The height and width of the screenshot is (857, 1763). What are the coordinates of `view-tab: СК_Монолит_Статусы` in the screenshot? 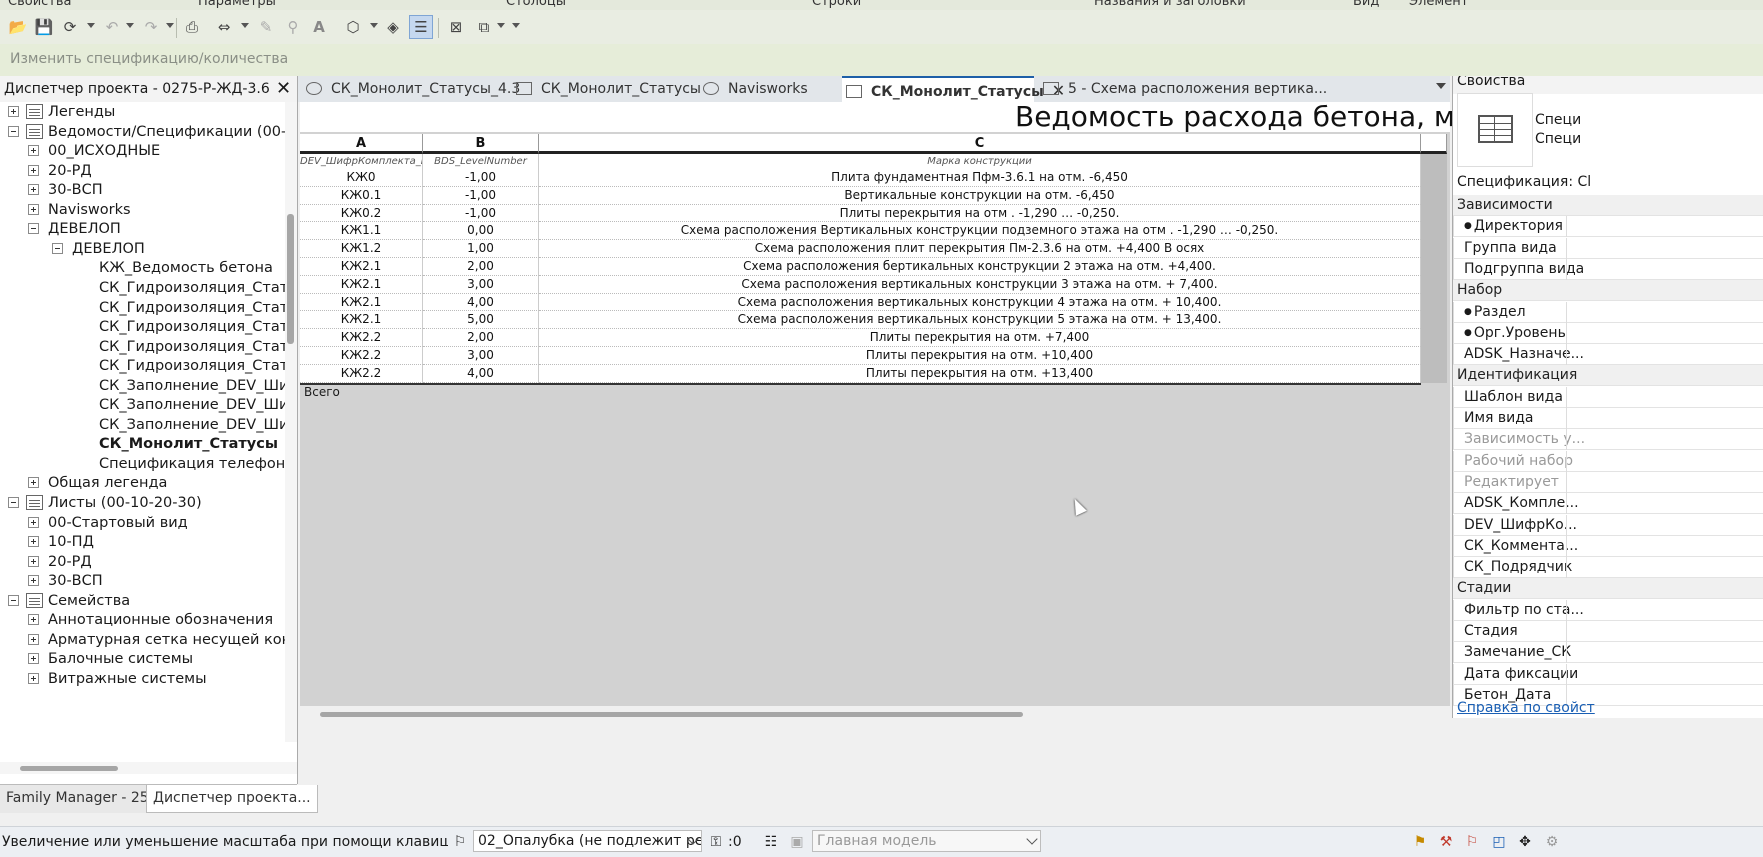 It's located at (608, 89).